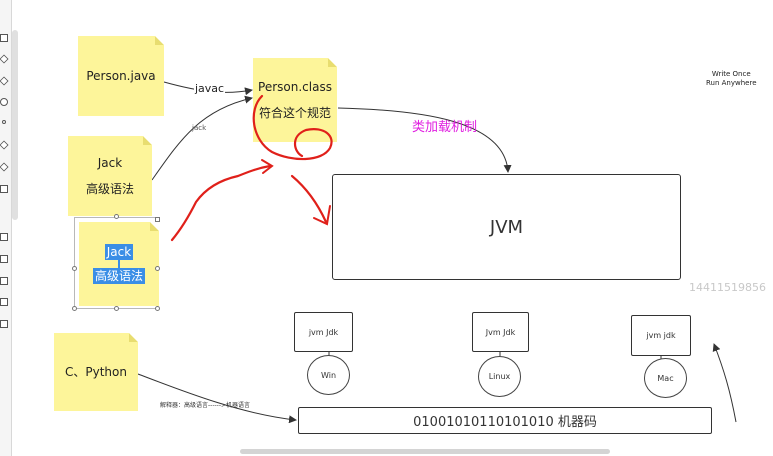 This screenshot has height=456, width=773. I want to click on edge-label-jack: jack, so click(199, 128).